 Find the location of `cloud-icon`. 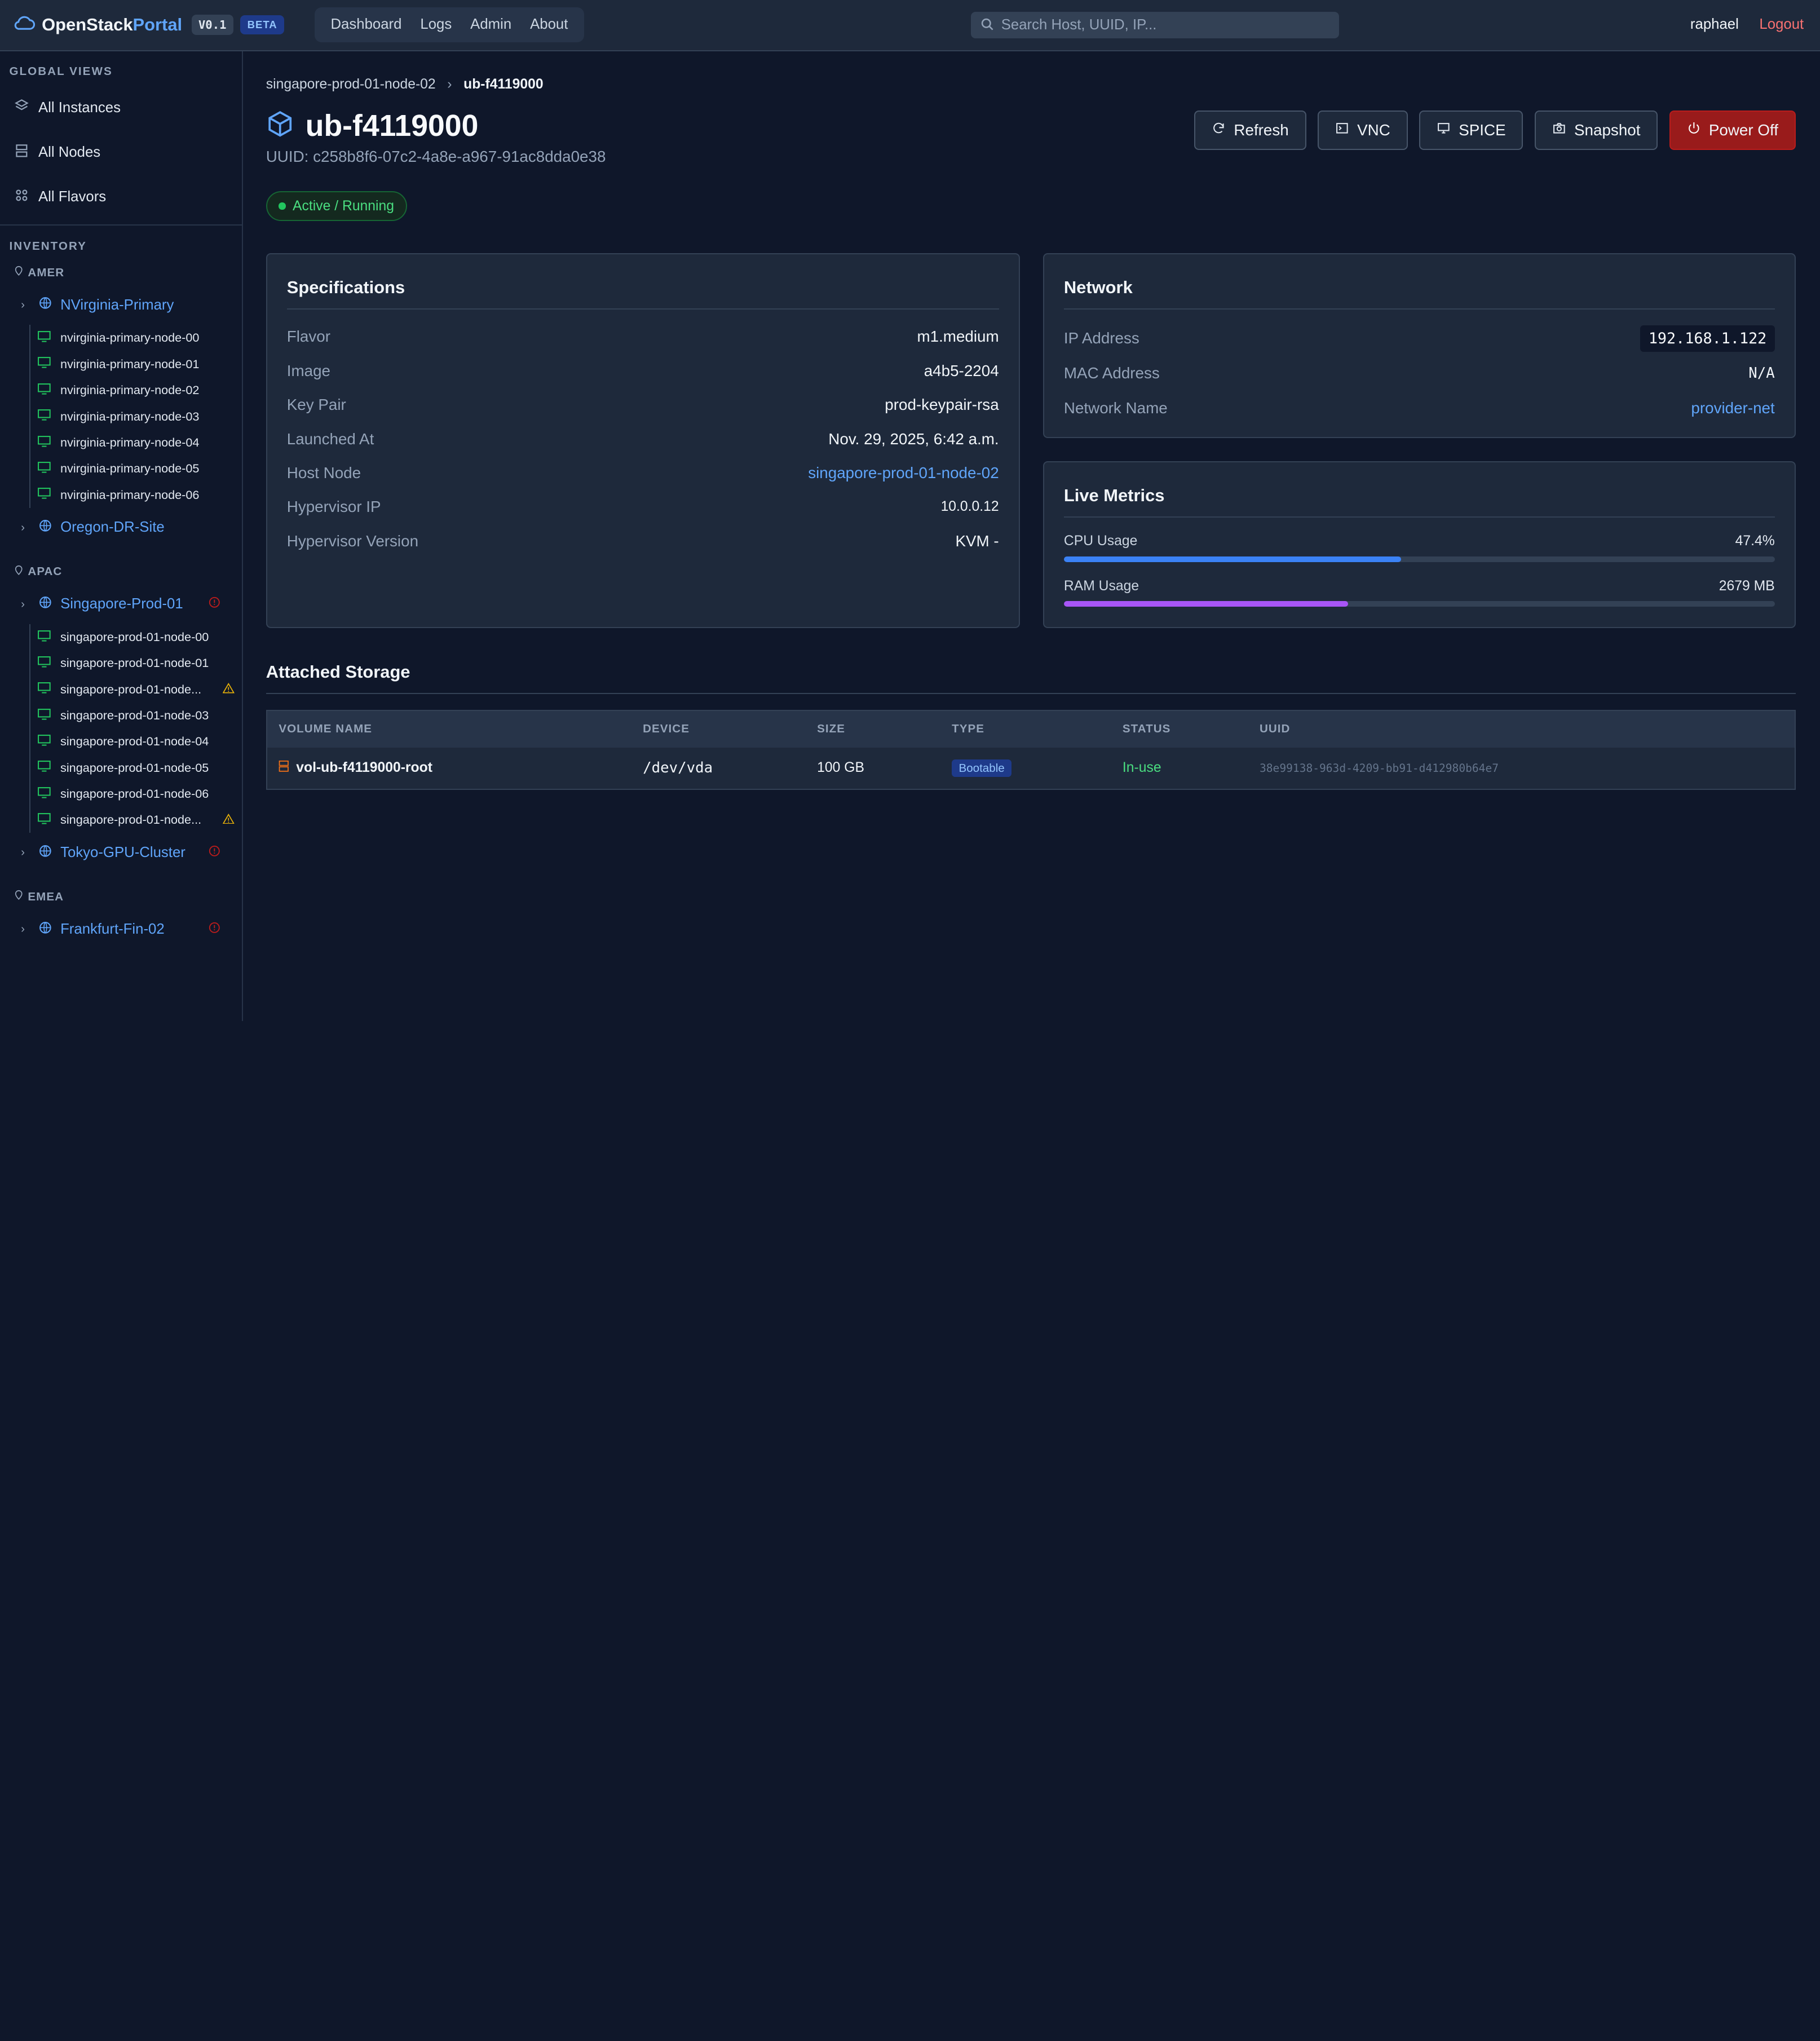

cloud-icon is located at coordinates (24, 25).